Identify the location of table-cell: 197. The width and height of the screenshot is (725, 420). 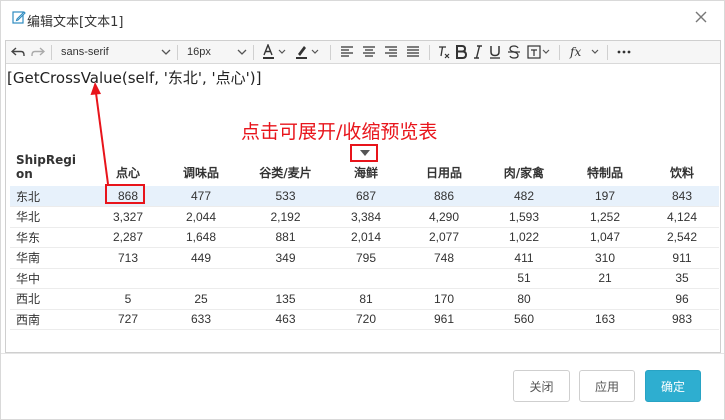
(605, 196).